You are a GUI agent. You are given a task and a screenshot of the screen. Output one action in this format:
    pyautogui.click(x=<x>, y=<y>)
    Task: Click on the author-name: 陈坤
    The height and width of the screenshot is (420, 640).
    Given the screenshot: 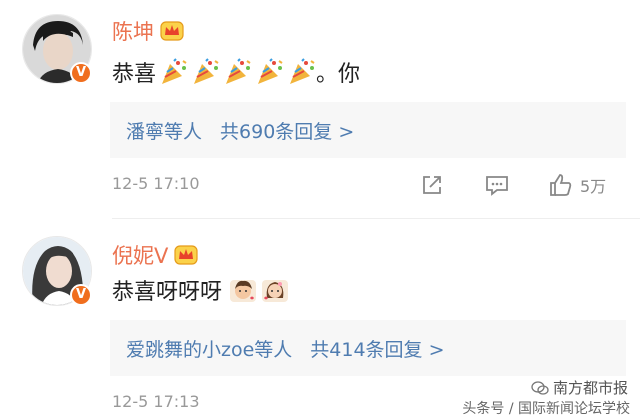 What is the action you would take?
    pyautogui.click(x=133, y=31)
    